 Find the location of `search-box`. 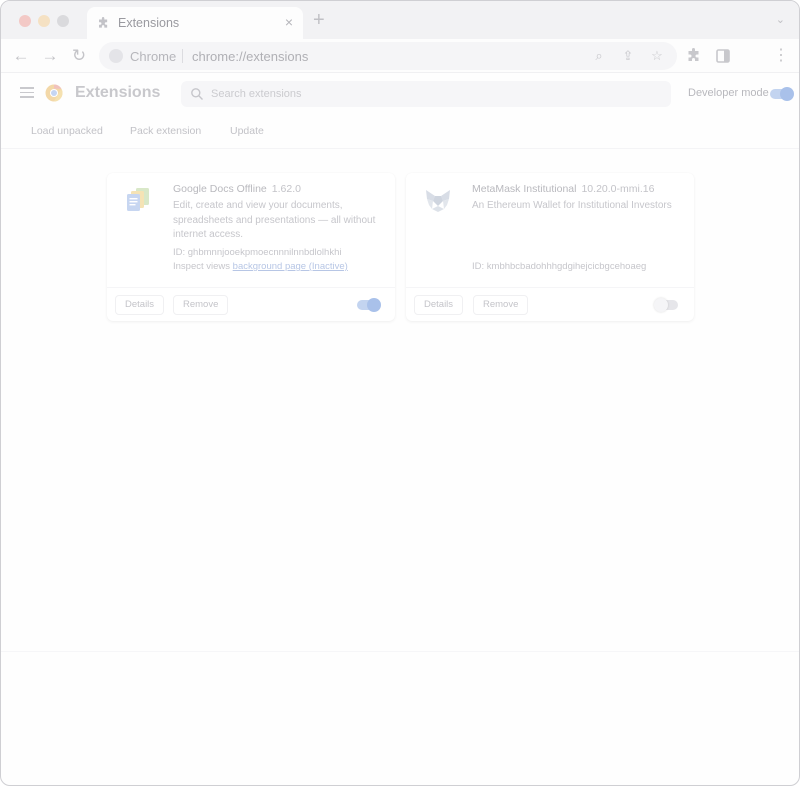

search-box is located at coordinates (426, 94).